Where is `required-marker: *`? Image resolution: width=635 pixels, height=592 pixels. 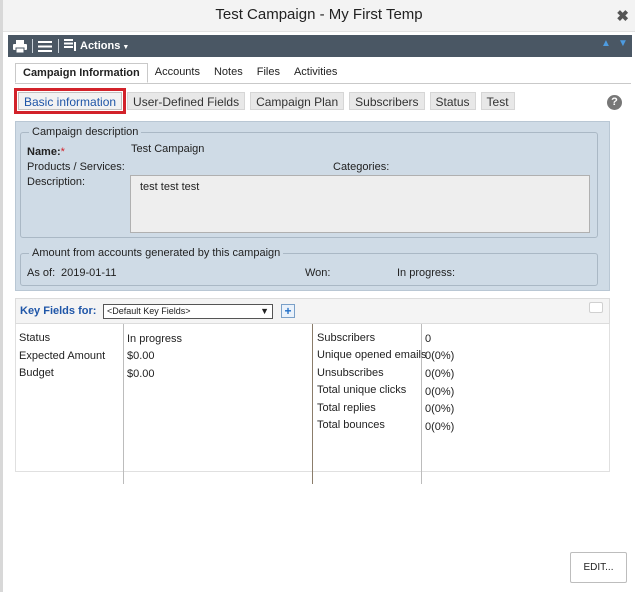
required-marker: * is located at coordinates (62, 152).